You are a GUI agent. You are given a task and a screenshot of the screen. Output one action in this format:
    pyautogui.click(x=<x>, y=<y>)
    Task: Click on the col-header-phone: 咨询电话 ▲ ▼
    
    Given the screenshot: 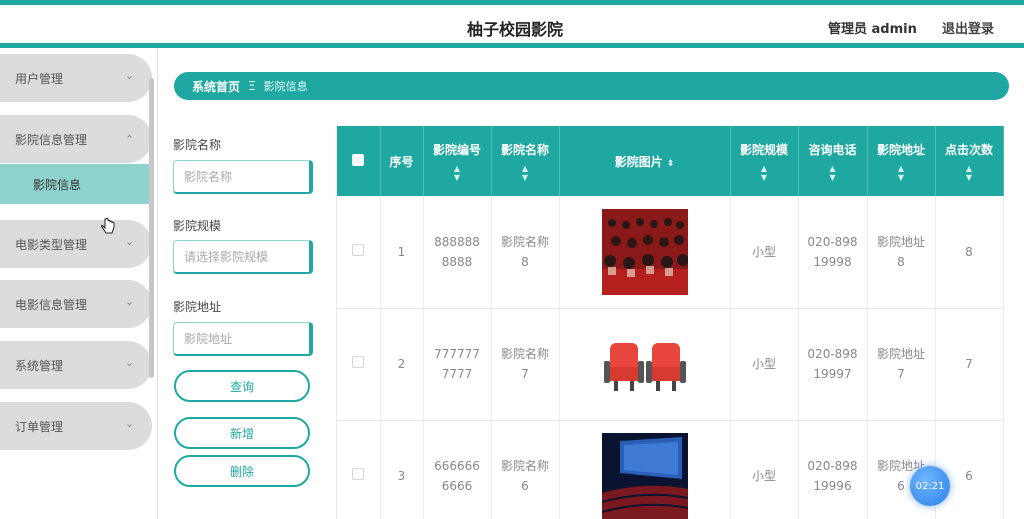 What is the action you would take?
    pyautogui.click(x=833, y=161)
    